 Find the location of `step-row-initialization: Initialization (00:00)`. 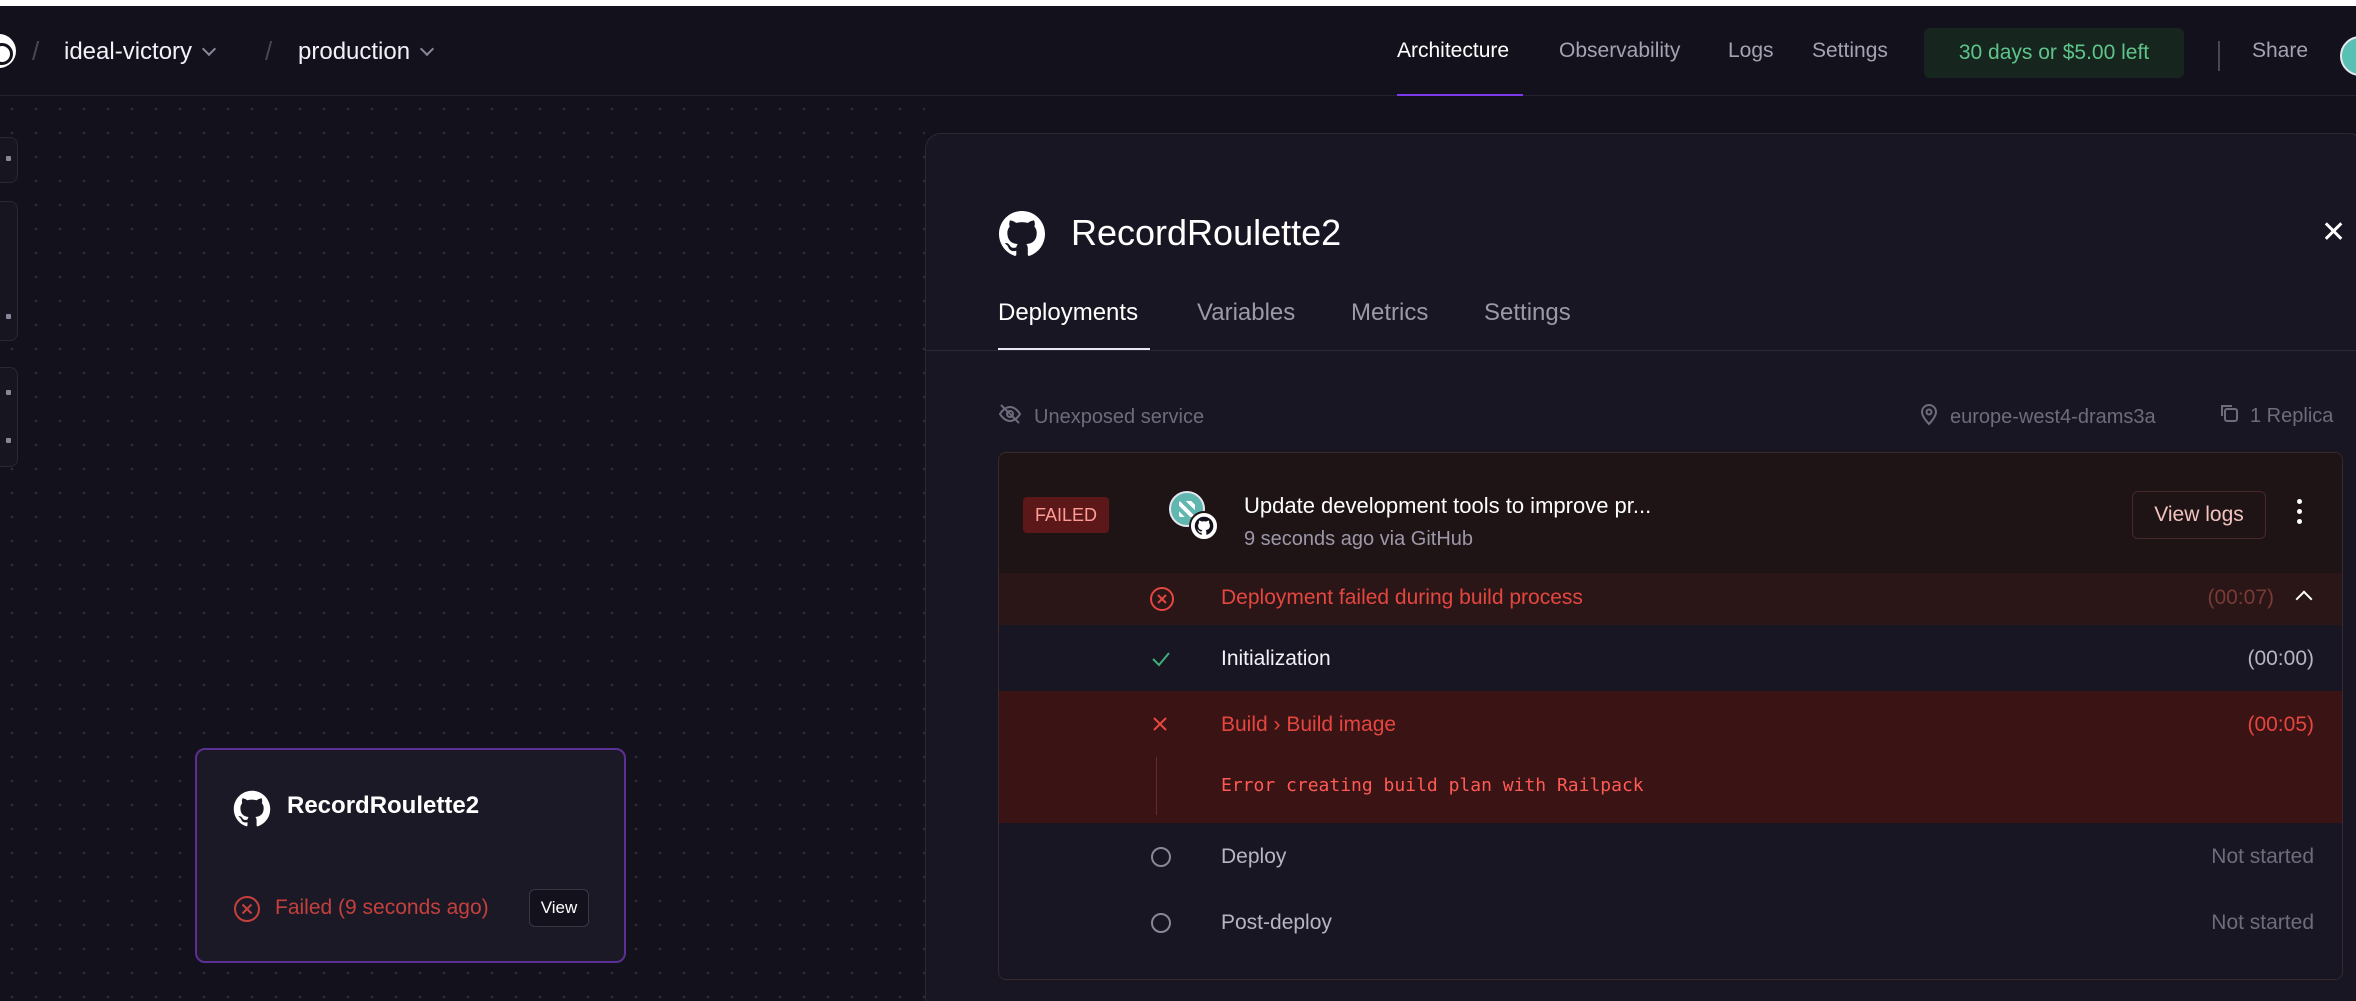

step-row-initialization: Initialization (00:00) is located at coordinates (1670, 658).